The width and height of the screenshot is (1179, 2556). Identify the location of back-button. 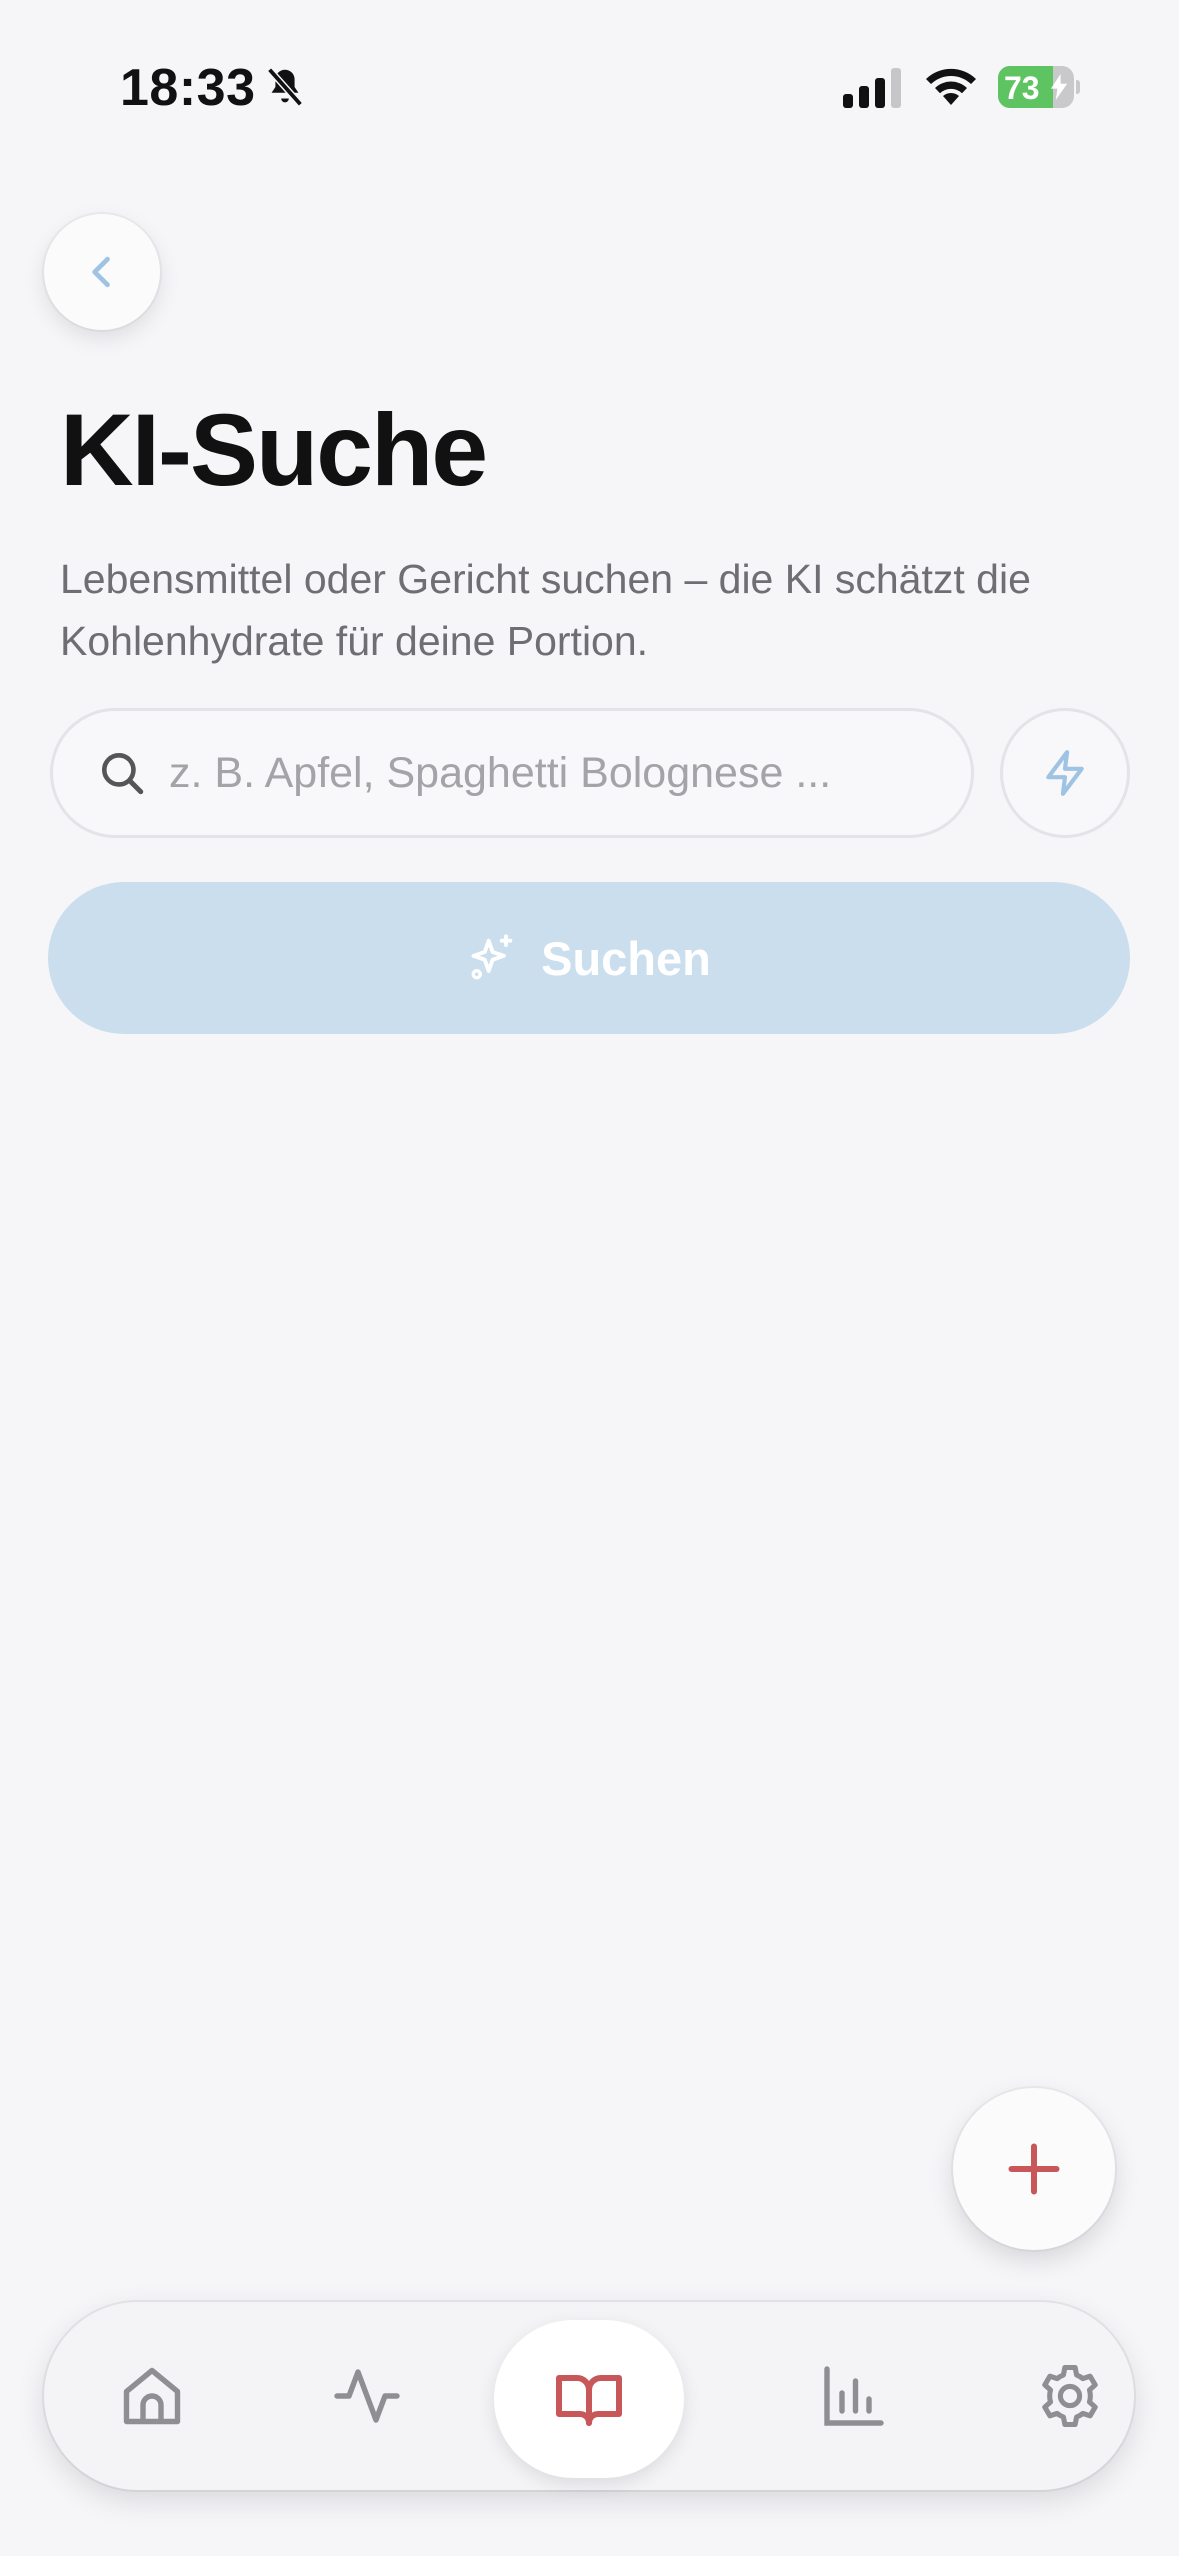
(102, 272).